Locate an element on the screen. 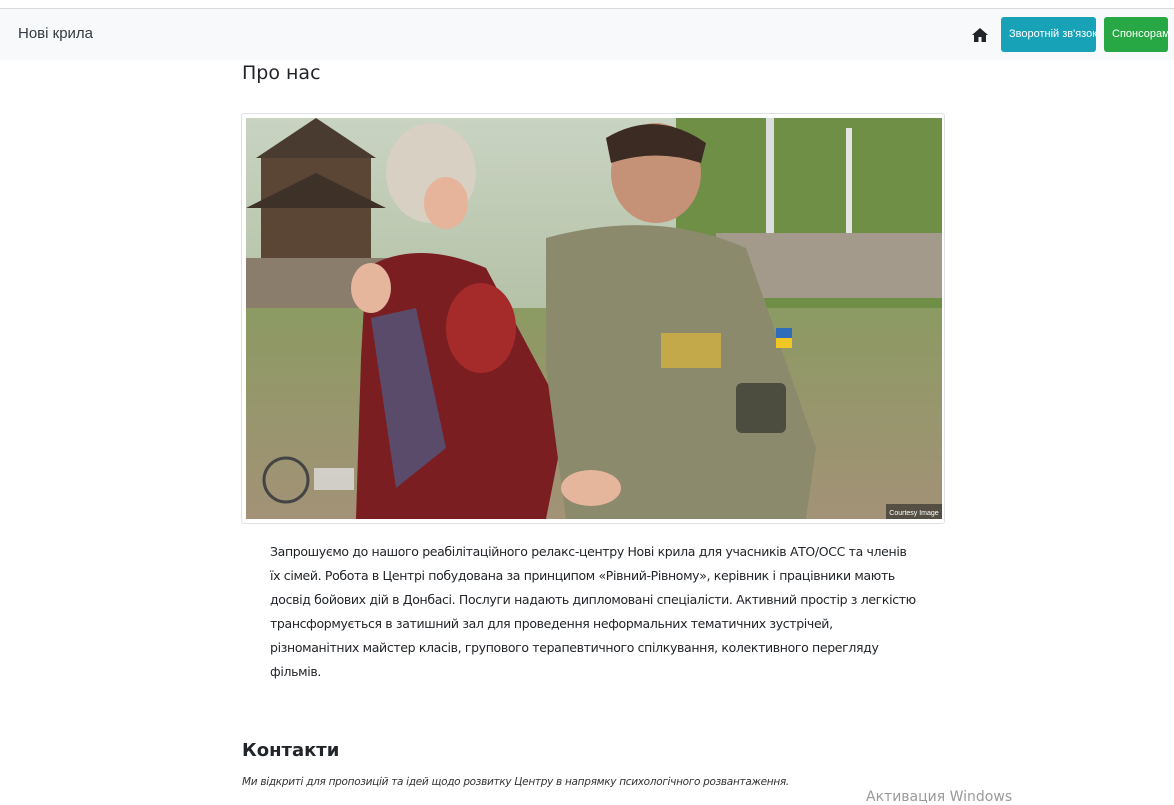 Image resolution: width=1174 pixels, height=805 pixels. window-top-border is located at coordinates (587, 4).